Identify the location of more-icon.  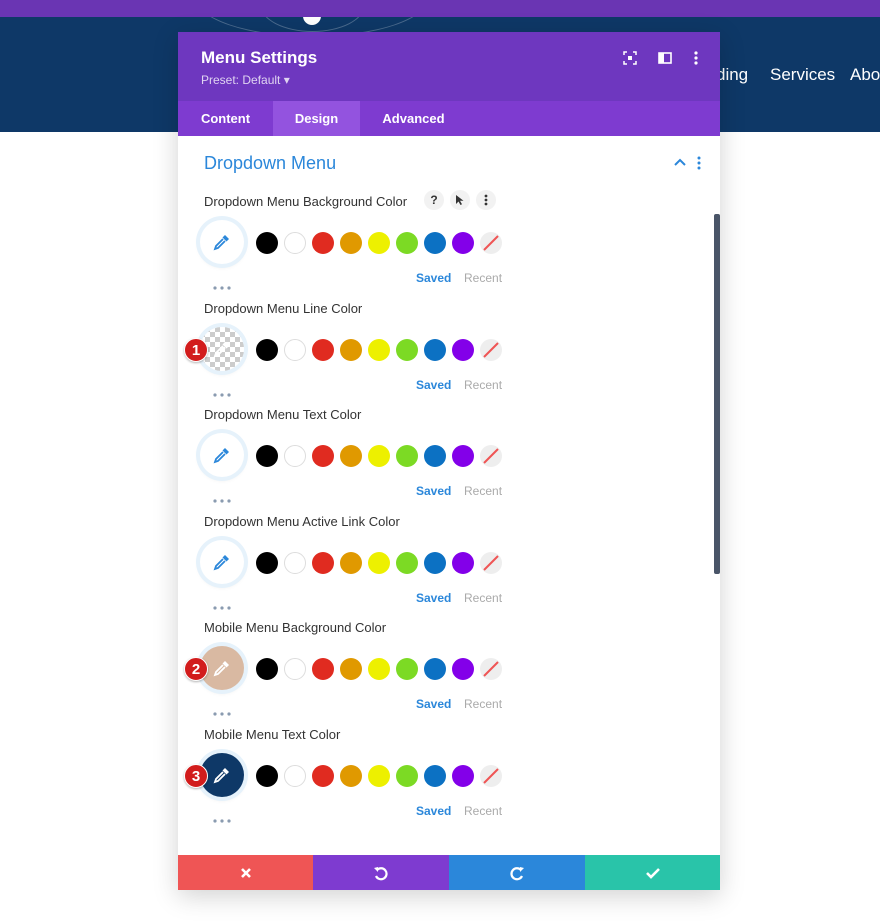
(486, 200).